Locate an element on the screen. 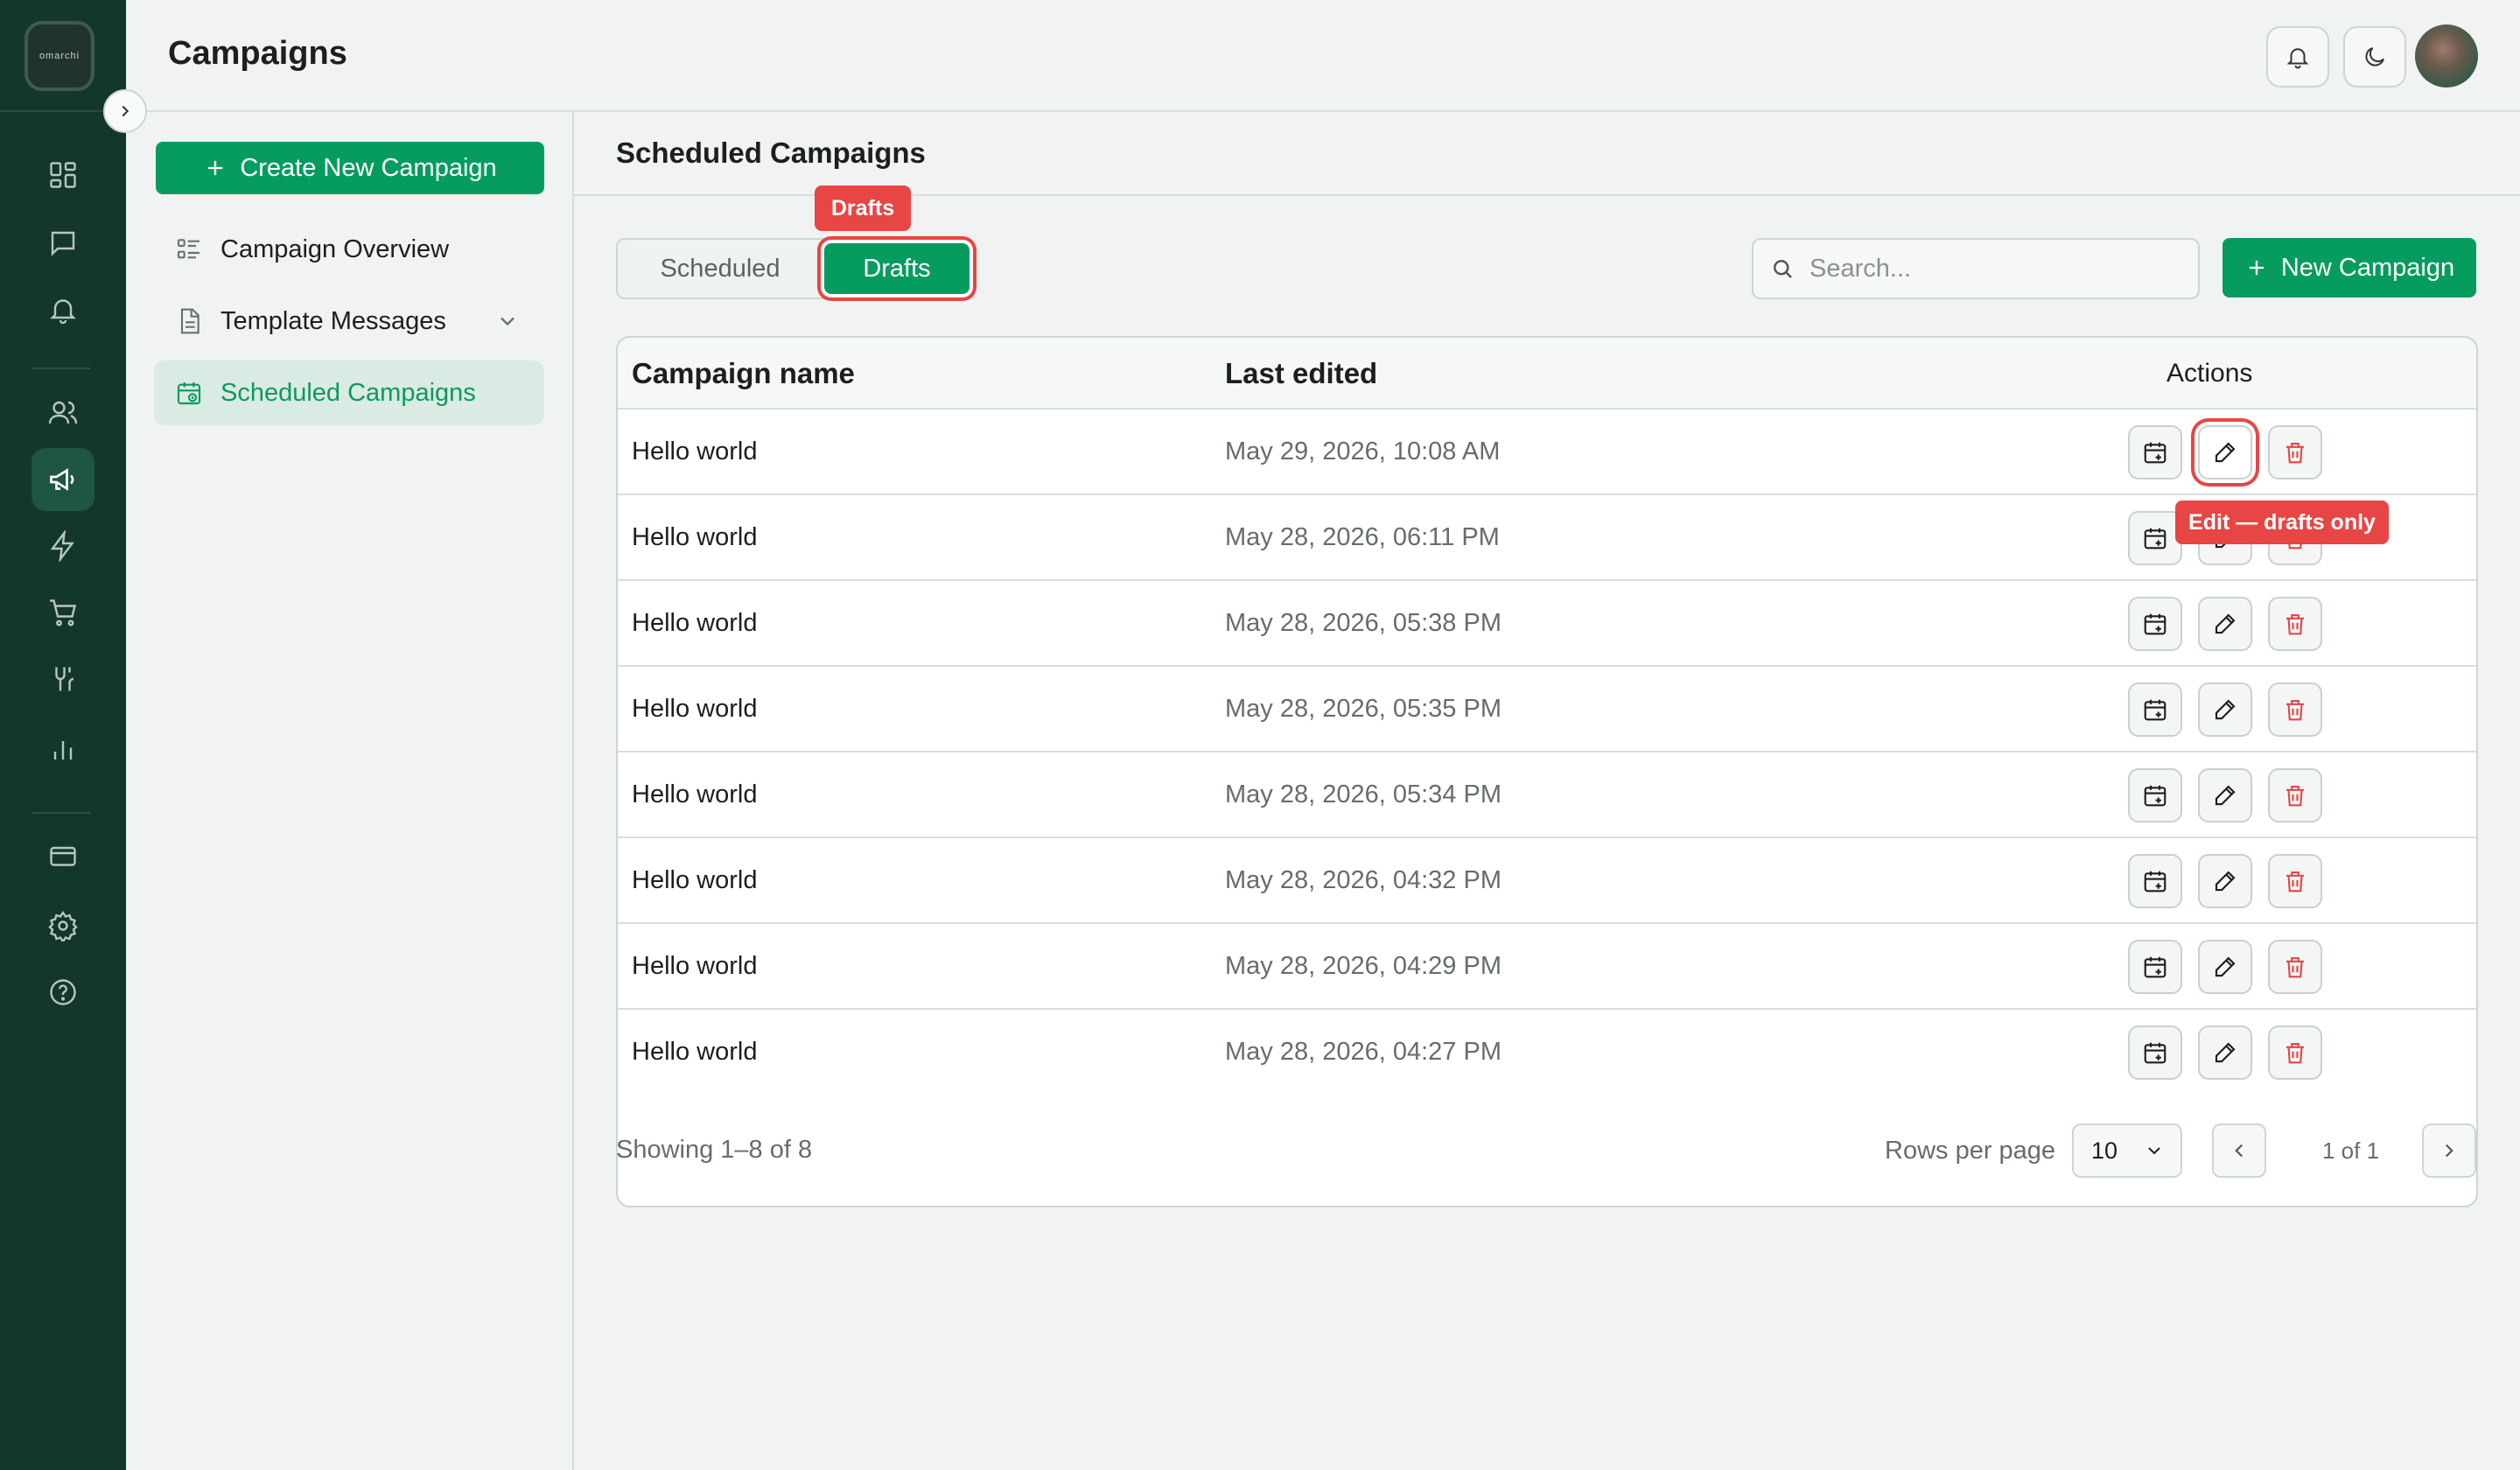 The width and height of the screenshot is (2520, 1470). help-icon is located at coordinates (63, 992).